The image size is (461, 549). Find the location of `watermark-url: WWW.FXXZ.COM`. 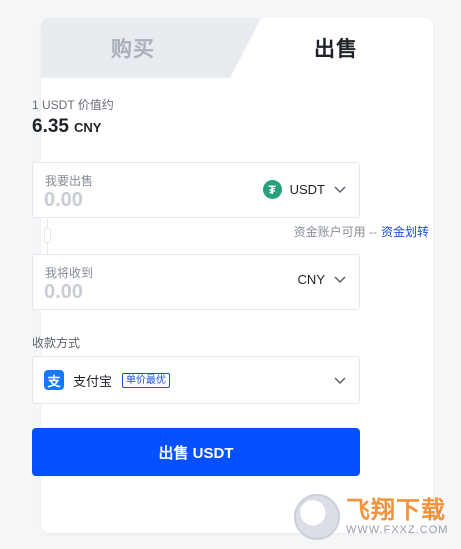

watermark-url: WWW.FXXZ.COM is located at coordinates (397, 529).